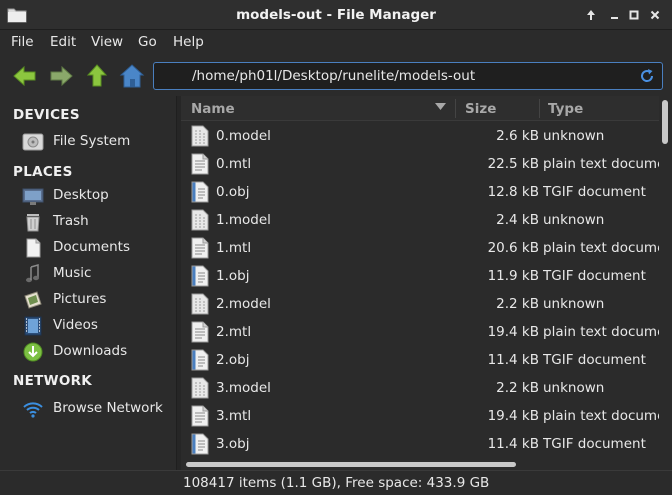  I want to click on sidebar-item-desktop: Desktop, so click(97, 196).